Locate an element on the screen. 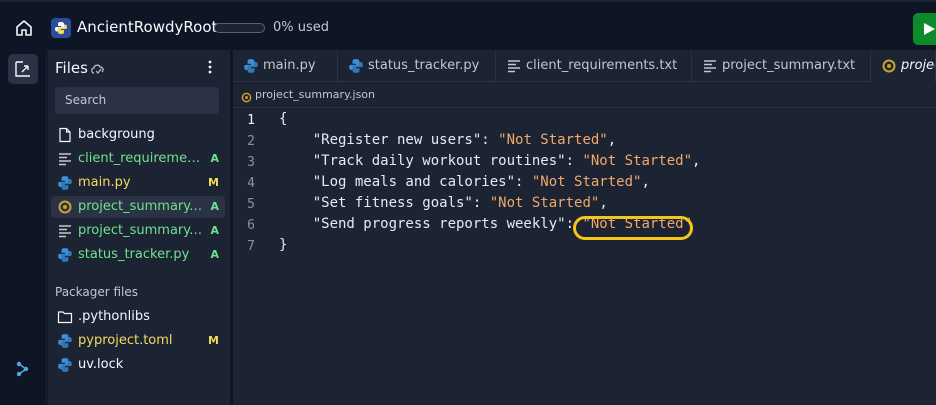 This screenshot has height=405, width=936. code-line: } is located at coordinates (283, 245).